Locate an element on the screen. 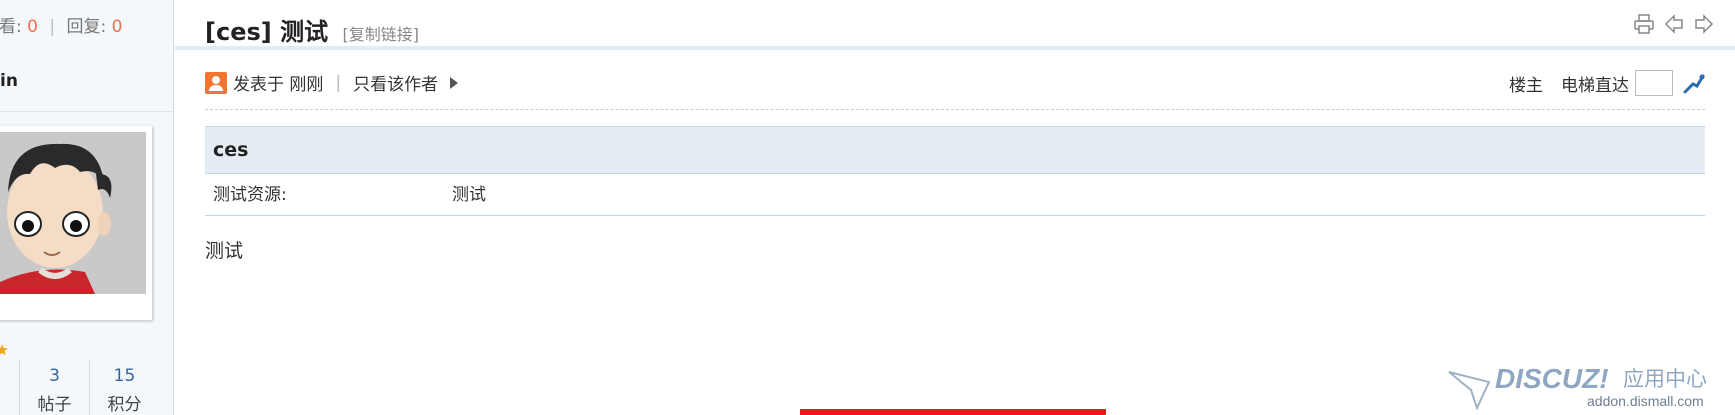 This screenshot has height=415, width=1735. triangle-right-icon is located at coordinates (454, 82).